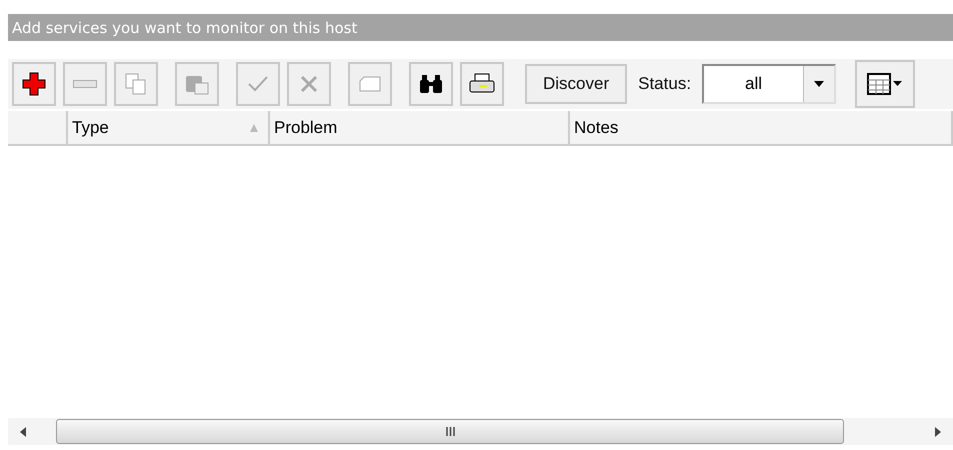 Image resolution: width=953 pixels, height=450 pixels. What do you see at coordinates (576, 84) in the screenshot?
I see `discover-button: Discover` at bounding box center [576, 84].